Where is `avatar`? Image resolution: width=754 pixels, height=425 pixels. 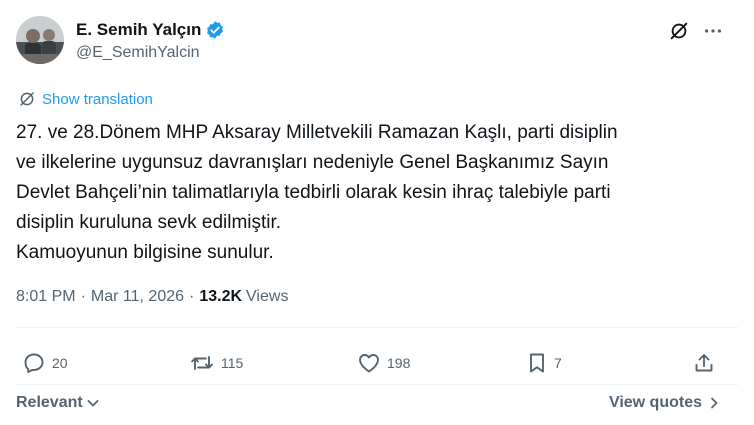 avatar is located at coordinates (40, 40).